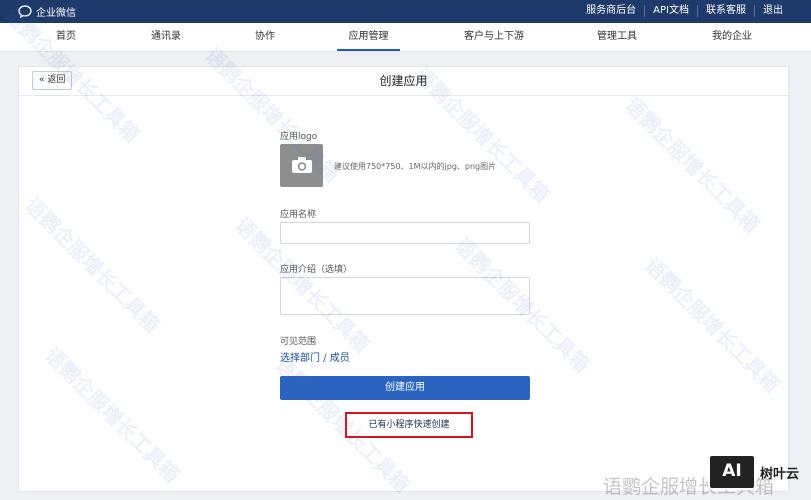 Image resolution: width=811 pixels, height=500 pixels. Describe the element at coordinates (405, 37) in the screenshot. I see `main-nav: 首页 通讯录 协作 应用管理 客户与上下游 管理工具 我的企业` at that location.